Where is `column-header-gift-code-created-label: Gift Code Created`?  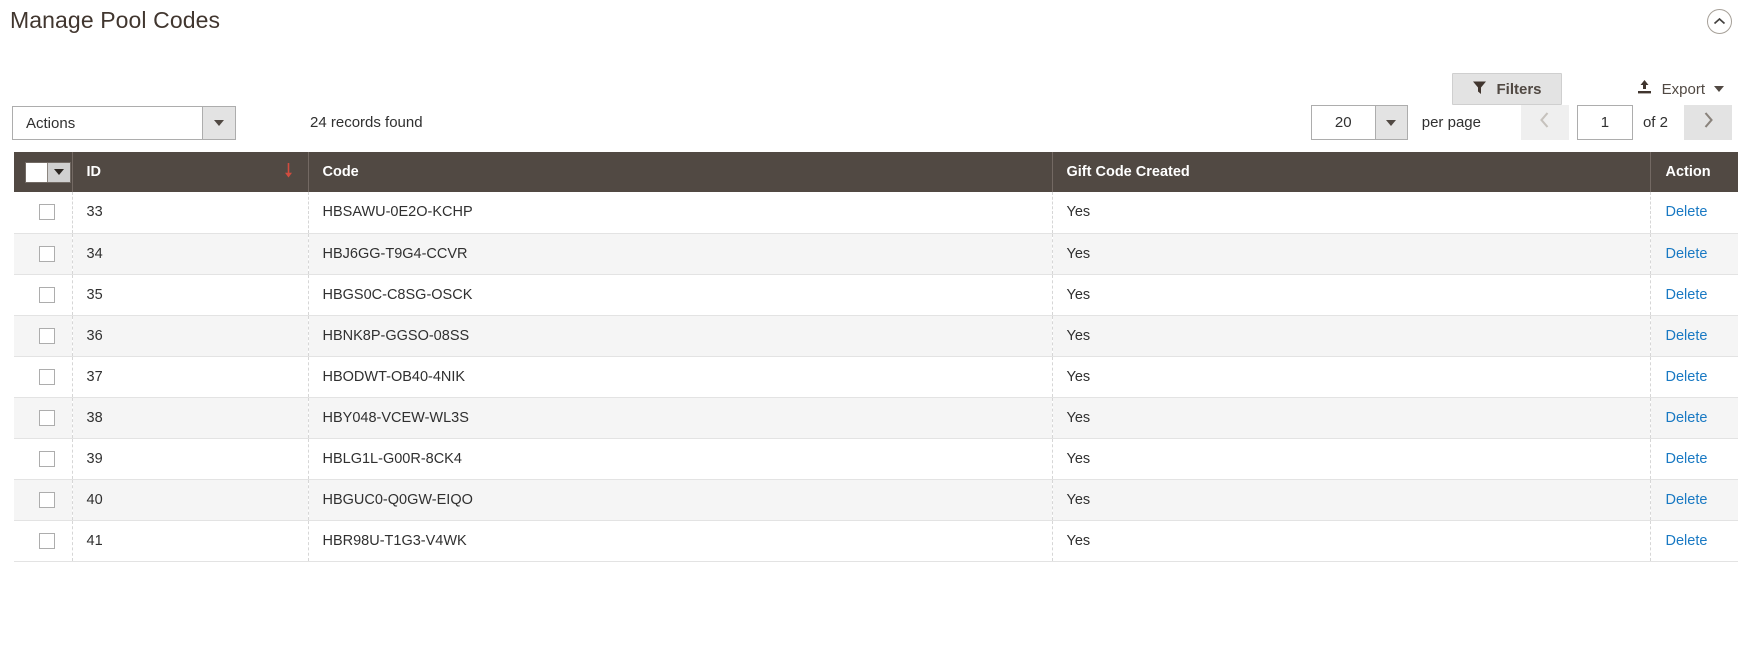
column-header-gift-code-created-label: Gift Code Created is located at coordinates (1128, 172).